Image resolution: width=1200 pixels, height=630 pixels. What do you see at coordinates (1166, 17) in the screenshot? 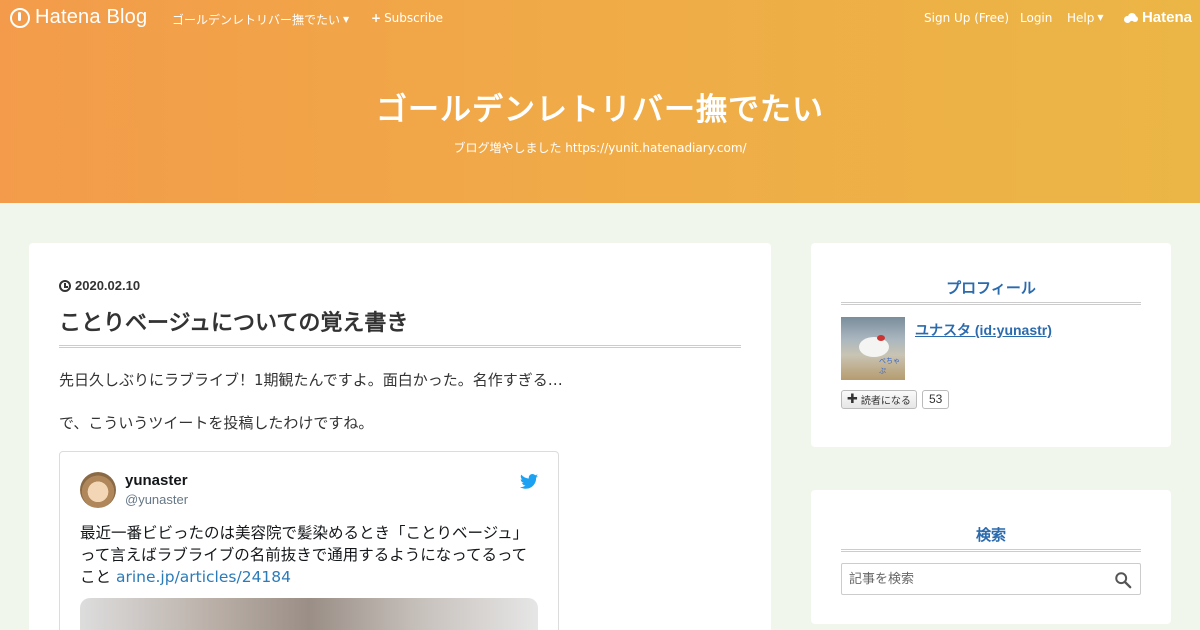
I see `hatena-brand-text: Hatena` at bounding box center [1166, 17].